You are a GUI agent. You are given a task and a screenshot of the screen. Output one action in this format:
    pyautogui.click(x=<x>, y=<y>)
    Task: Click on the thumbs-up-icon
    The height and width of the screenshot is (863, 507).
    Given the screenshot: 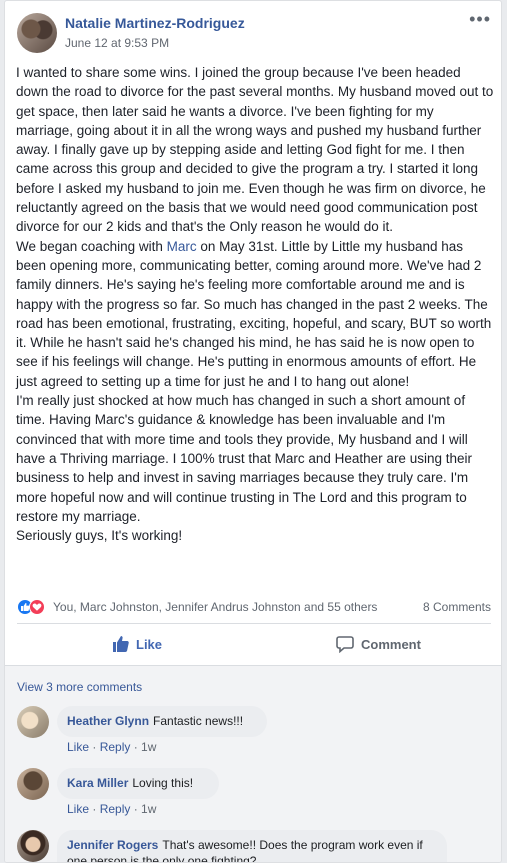 What is the action you would take?
    pyautogui.click(x=121, y=645)
    